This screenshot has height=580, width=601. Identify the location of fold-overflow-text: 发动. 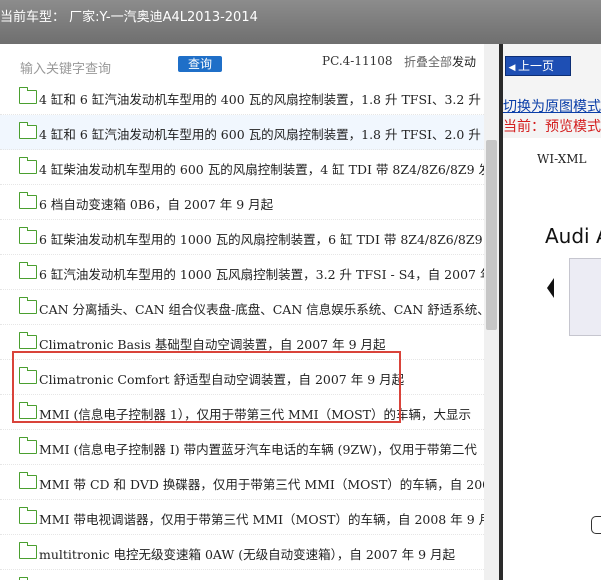
(464, 62).